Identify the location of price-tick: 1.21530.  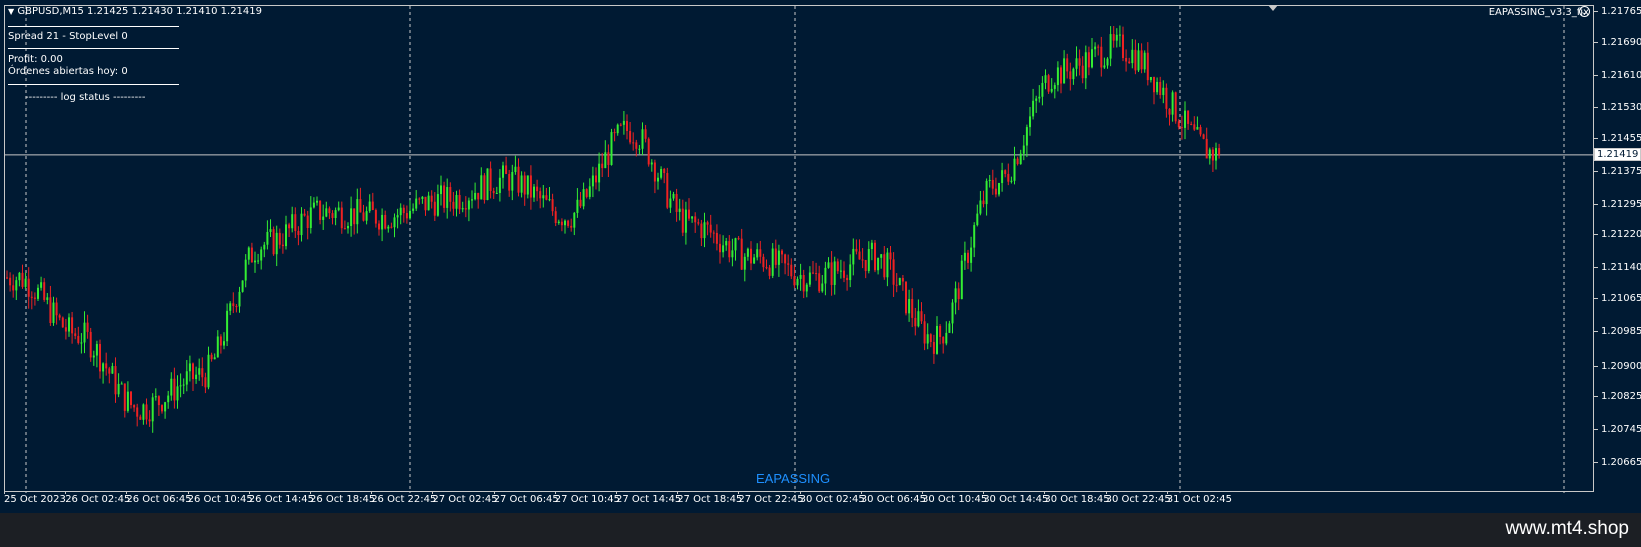
(1617, 108).